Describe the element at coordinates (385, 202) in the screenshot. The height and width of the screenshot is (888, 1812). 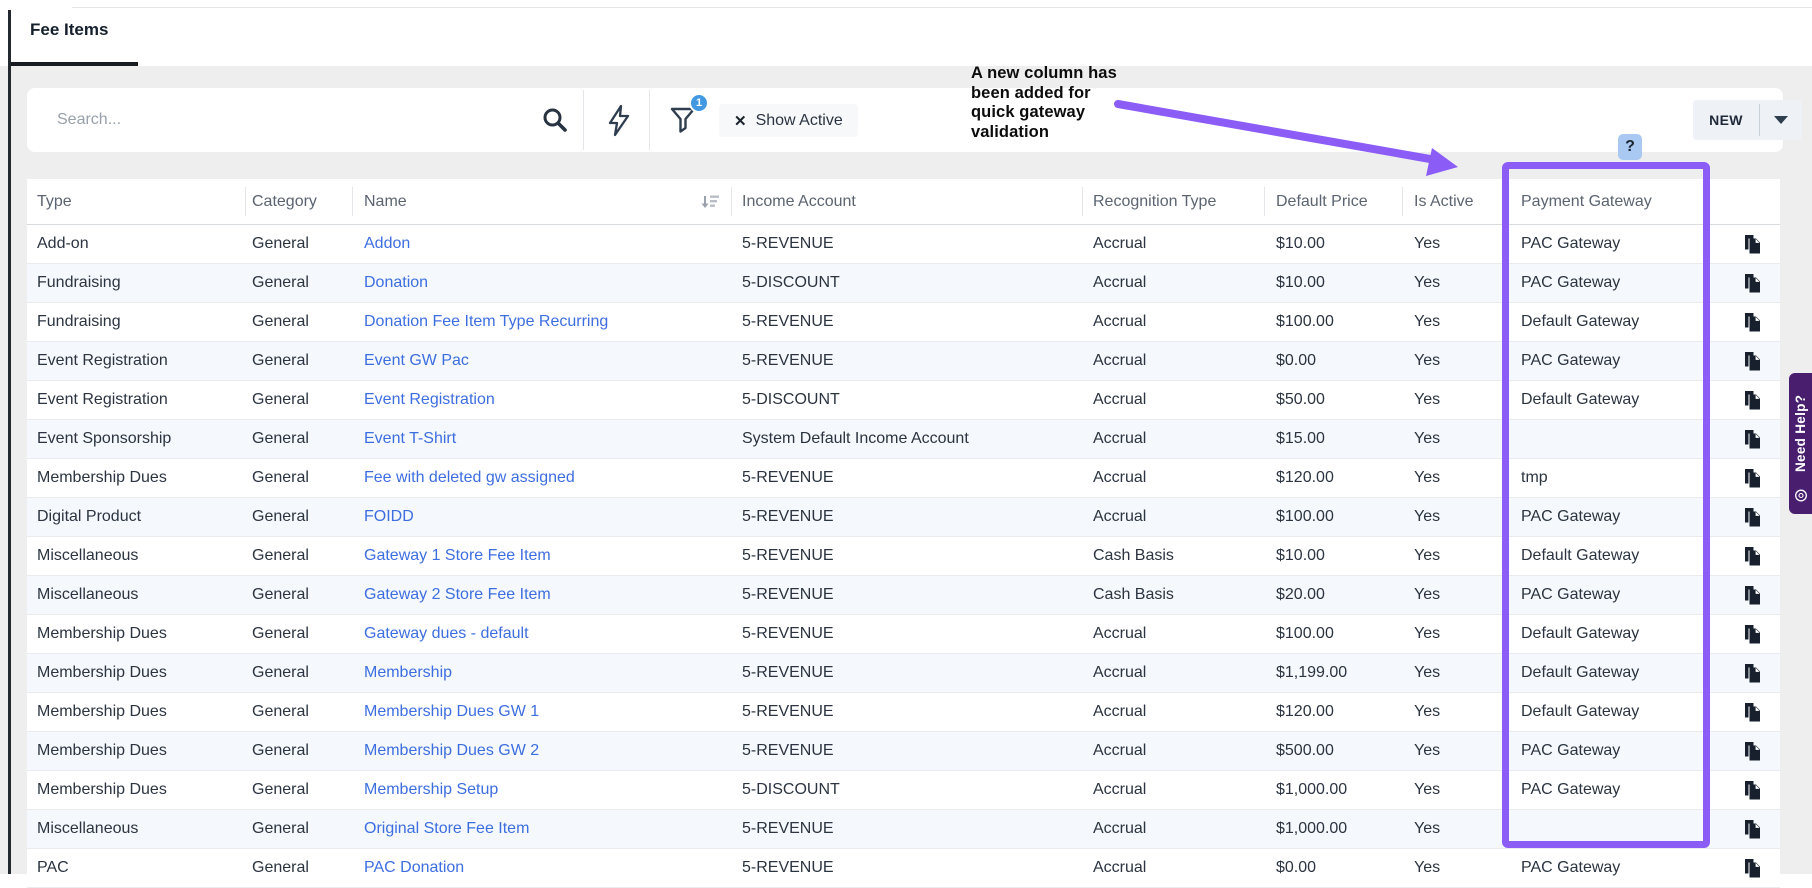
I see `column-header-name: Name` at that location.